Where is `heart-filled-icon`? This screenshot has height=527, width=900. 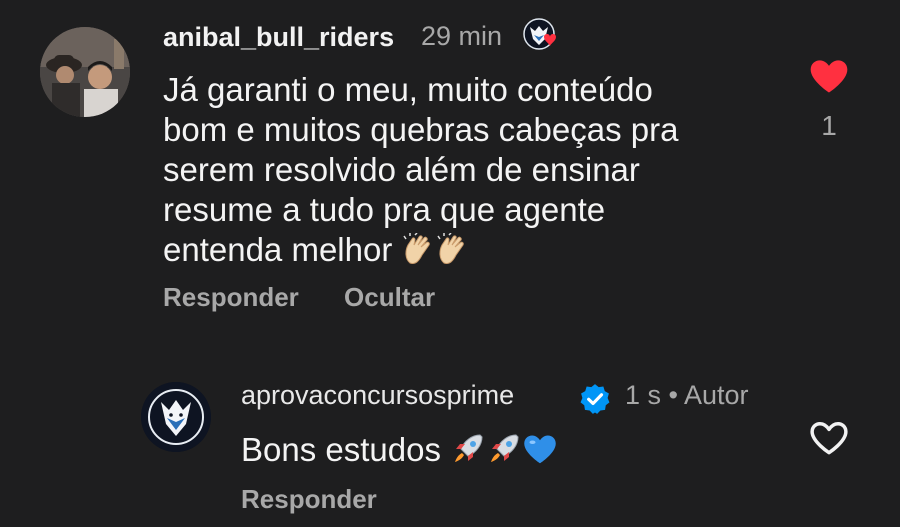 heart-filled-icon is located at coordinates (829, 76).